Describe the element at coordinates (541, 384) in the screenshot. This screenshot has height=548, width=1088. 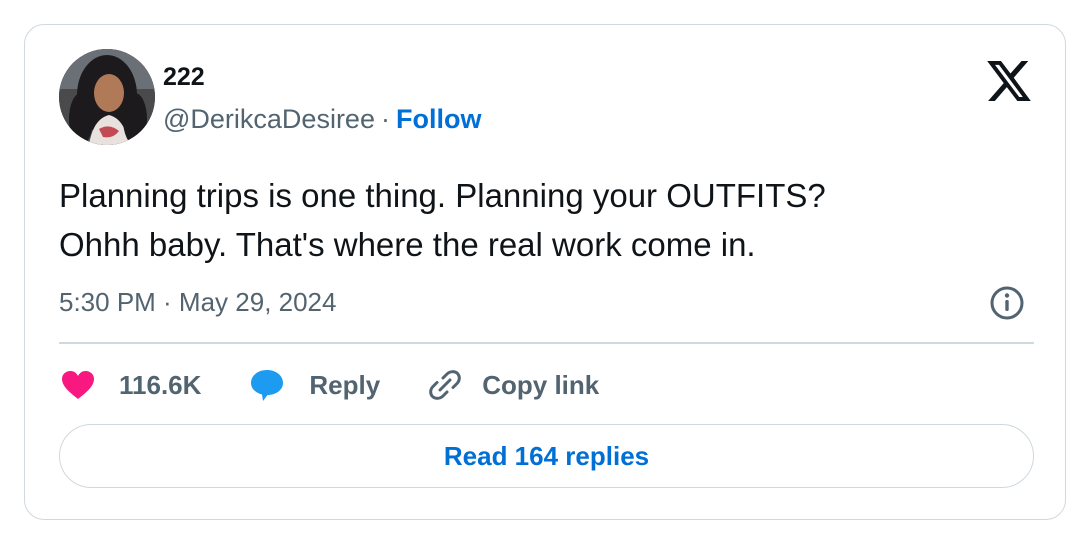
I see `copy-link-label: Copy link` at that location.